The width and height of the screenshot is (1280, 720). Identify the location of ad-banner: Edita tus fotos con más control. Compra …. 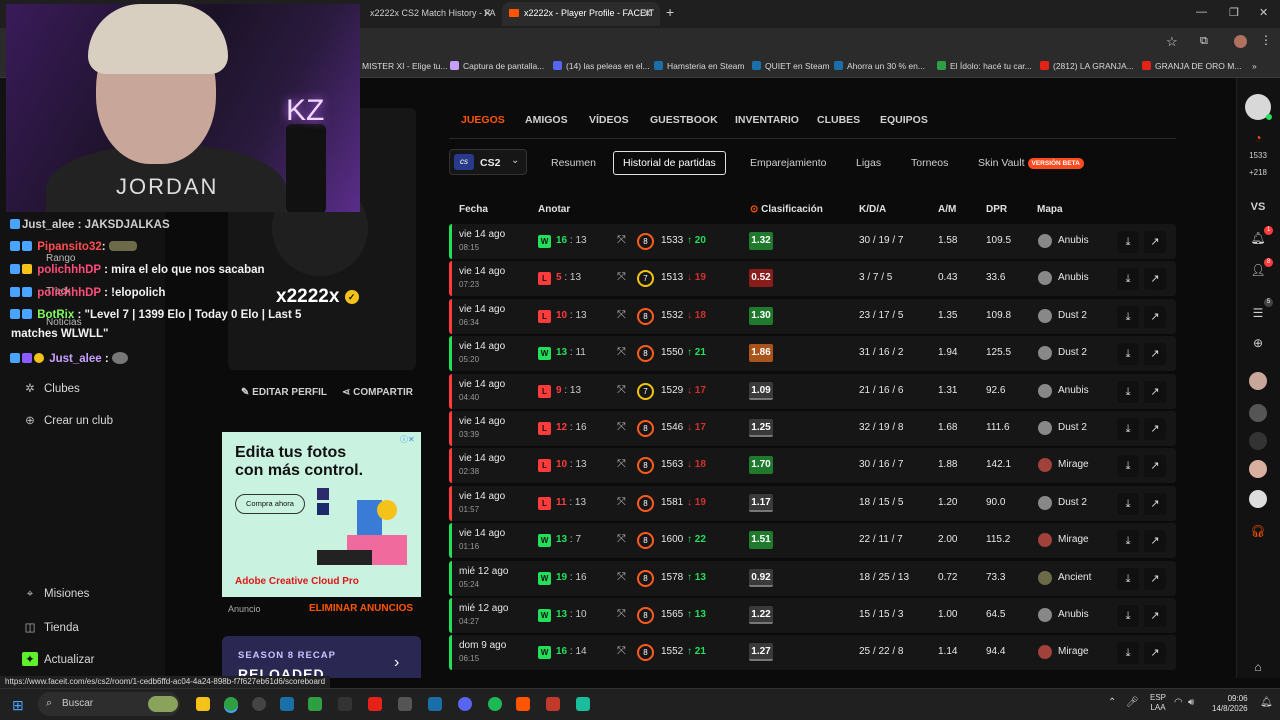
(321, 514).